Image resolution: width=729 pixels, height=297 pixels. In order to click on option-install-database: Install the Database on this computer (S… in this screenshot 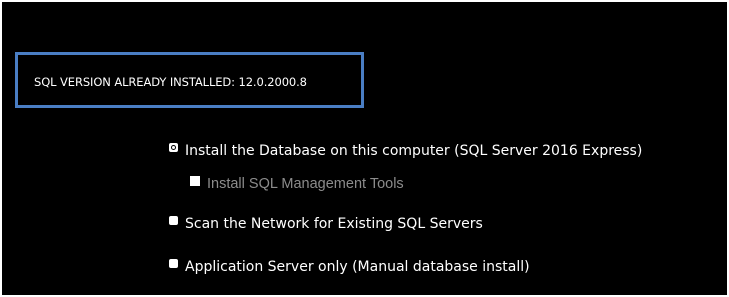, I will do `click(406, 150)`.